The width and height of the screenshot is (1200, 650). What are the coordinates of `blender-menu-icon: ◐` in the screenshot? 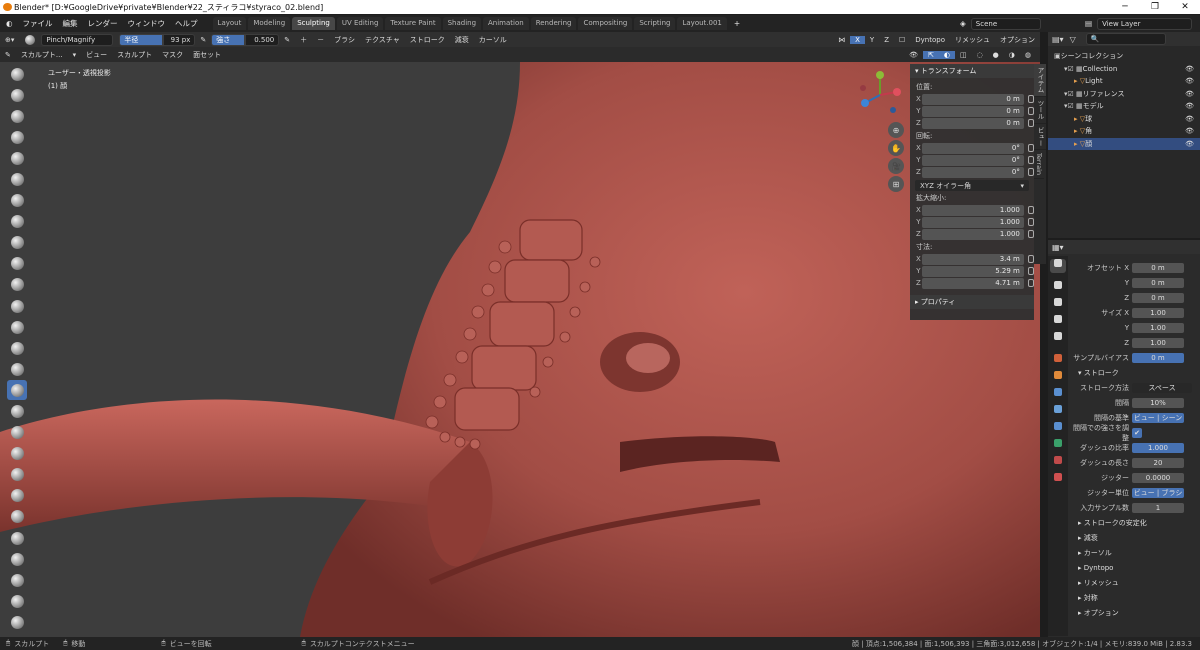 It's located at (9, 23).